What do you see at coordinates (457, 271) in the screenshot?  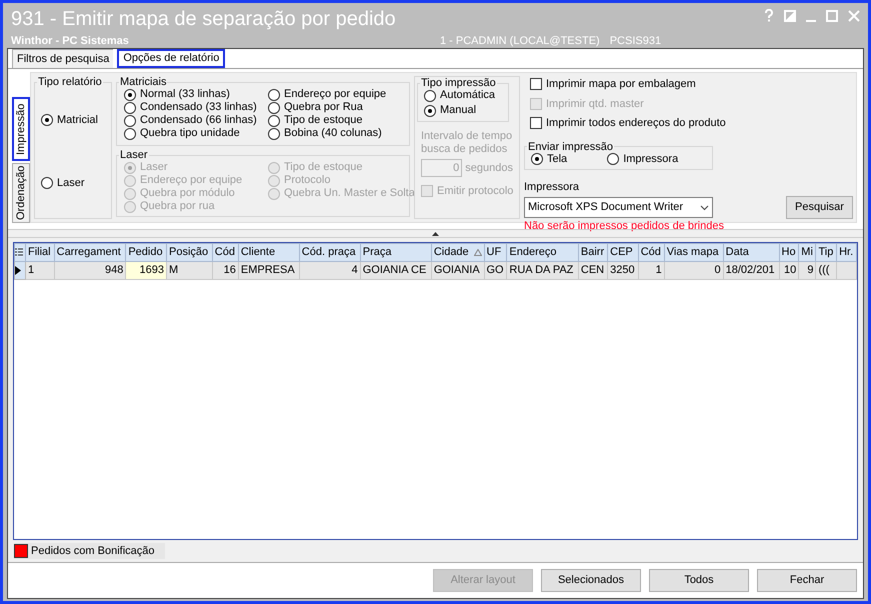 I see `table-cell: GOIANIA` at bounding box center [457, 271].